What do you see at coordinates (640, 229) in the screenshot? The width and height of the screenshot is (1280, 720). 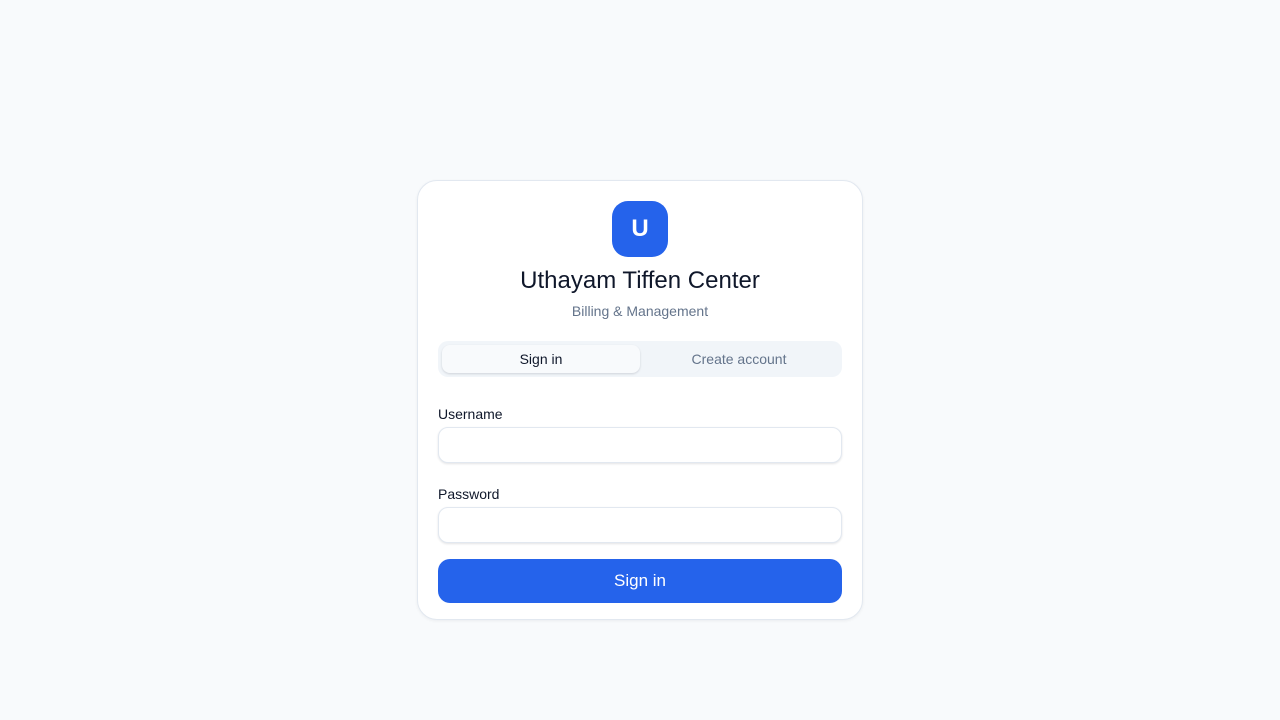 I see `brand-logo: U` at bounding box center [640, 229].